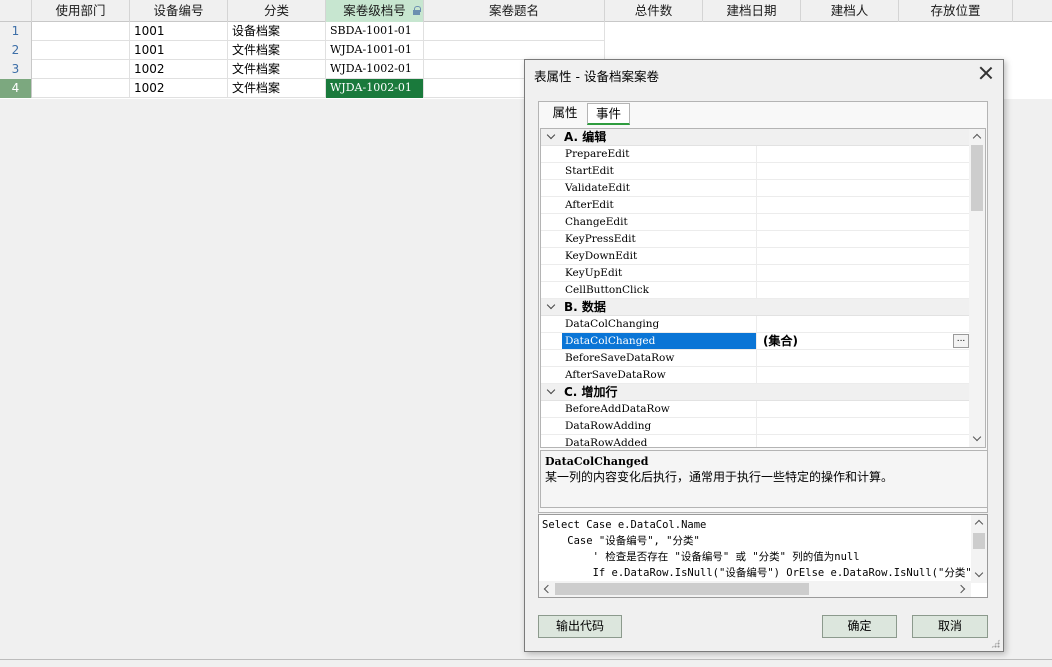 The image size is (1052, 667). I want to click on table-row: 4 1002 文件档案 WJDA-1002-01, so click(302, 88).